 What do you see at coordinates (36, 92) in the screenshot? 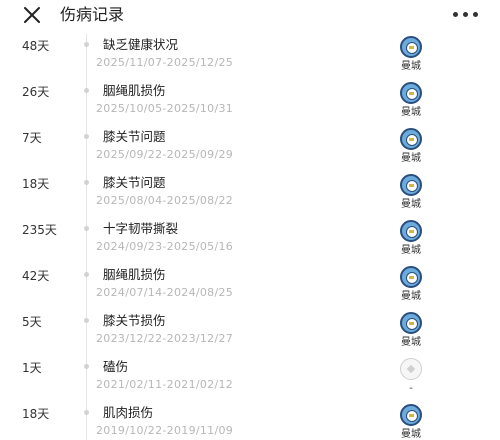
I see `injury-duration: 26天` at bounding box center [36, 92].